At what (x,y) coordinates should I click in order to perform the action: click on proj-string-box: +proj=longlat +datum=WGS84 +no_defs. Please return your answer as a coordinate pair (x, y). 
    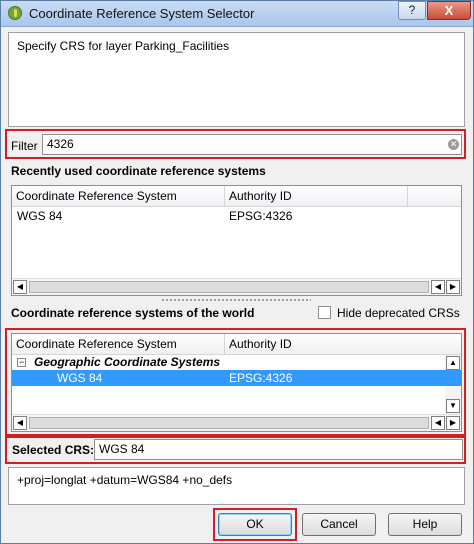
    Looking at the image, I should click on (236, 486).